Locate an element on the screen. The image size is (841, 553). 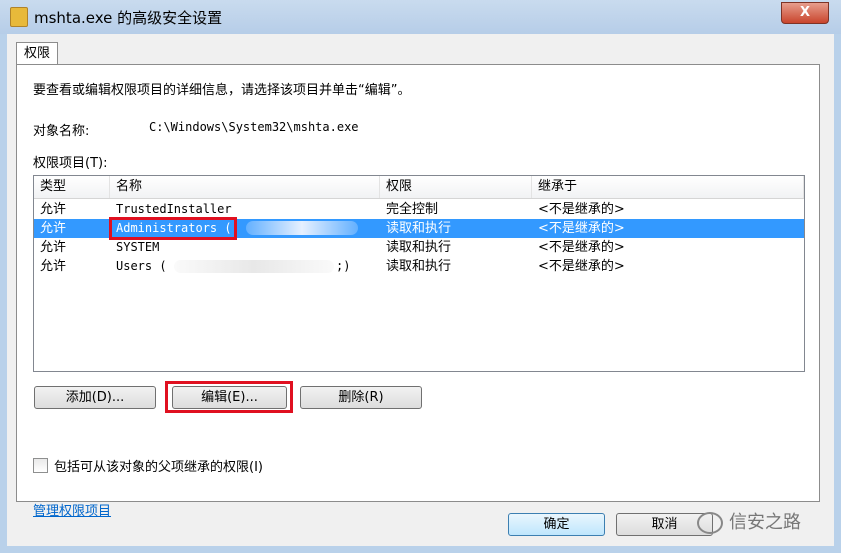
permission-entries-label: 权限项目(T): is located at coordinates (70, 163).